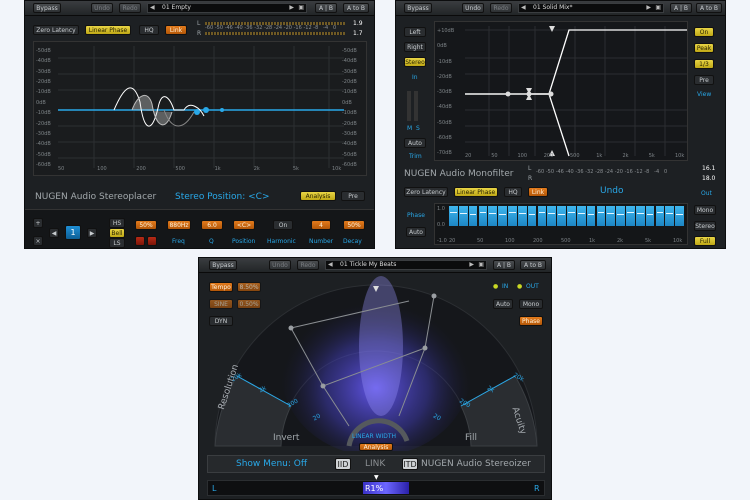 This screenshot has width=750, height=500. Describe the element at coordinates (321, 225) in the screenshot. I see `number-value: 4` at that location.